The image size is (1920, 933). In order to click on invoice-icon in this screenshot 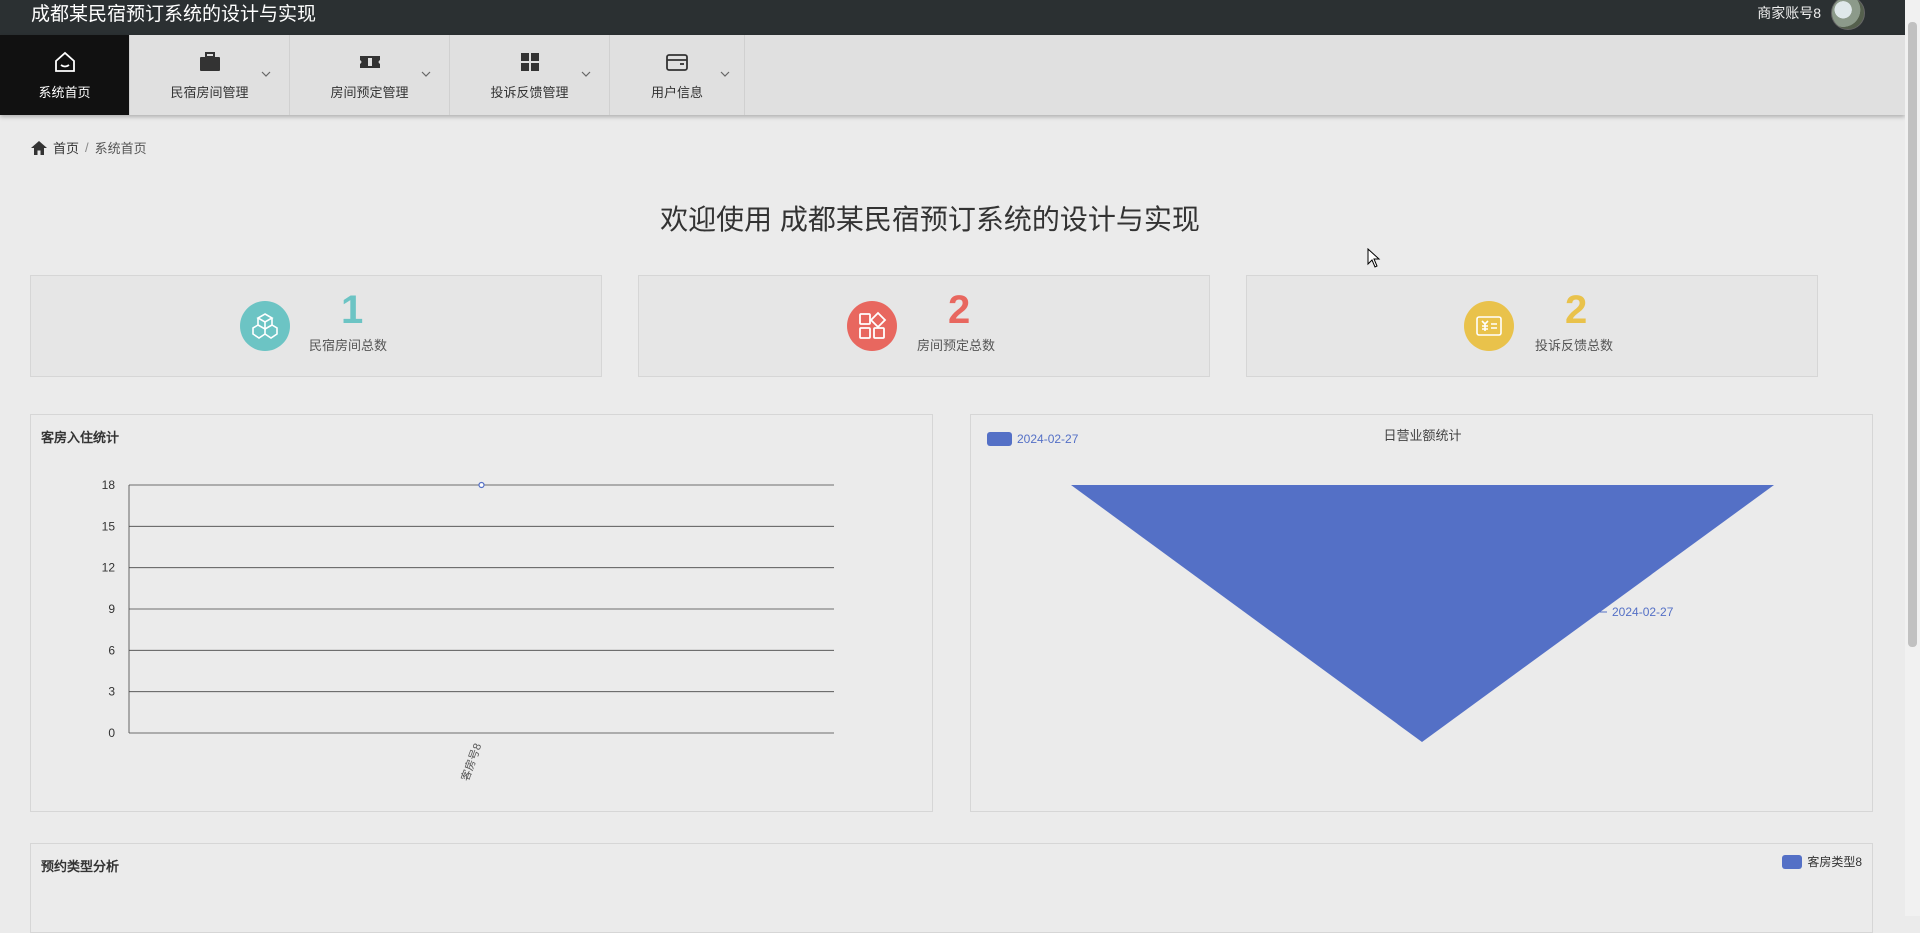, I will do `click(1489, 326)`.